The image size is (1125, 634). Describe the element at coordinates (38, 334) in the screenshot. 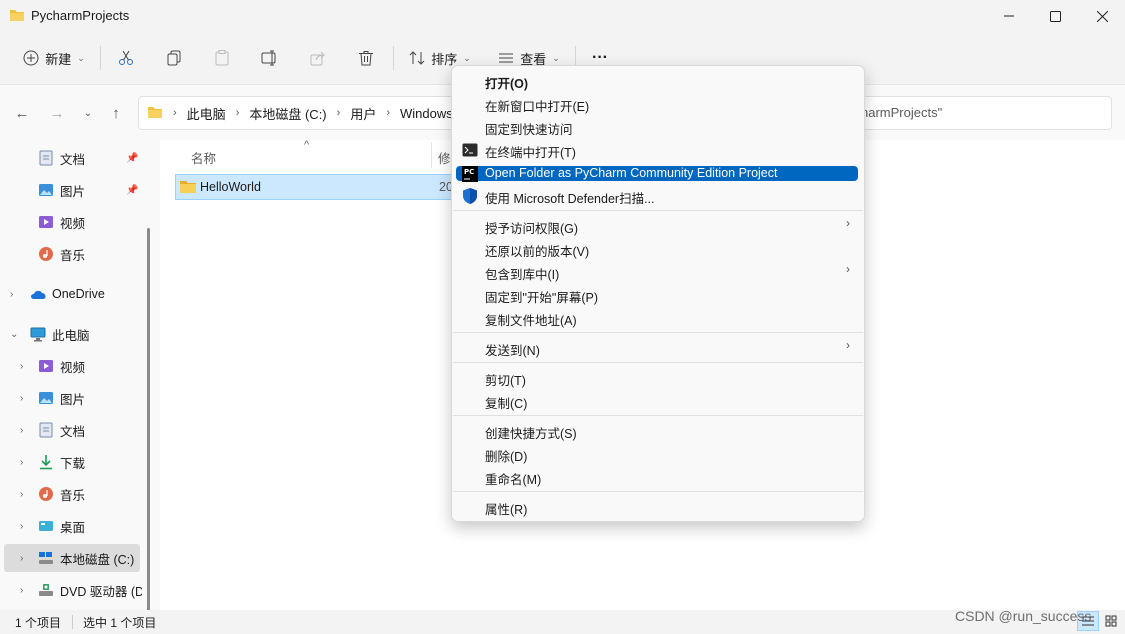

I see `this-pc-icon` at that location.